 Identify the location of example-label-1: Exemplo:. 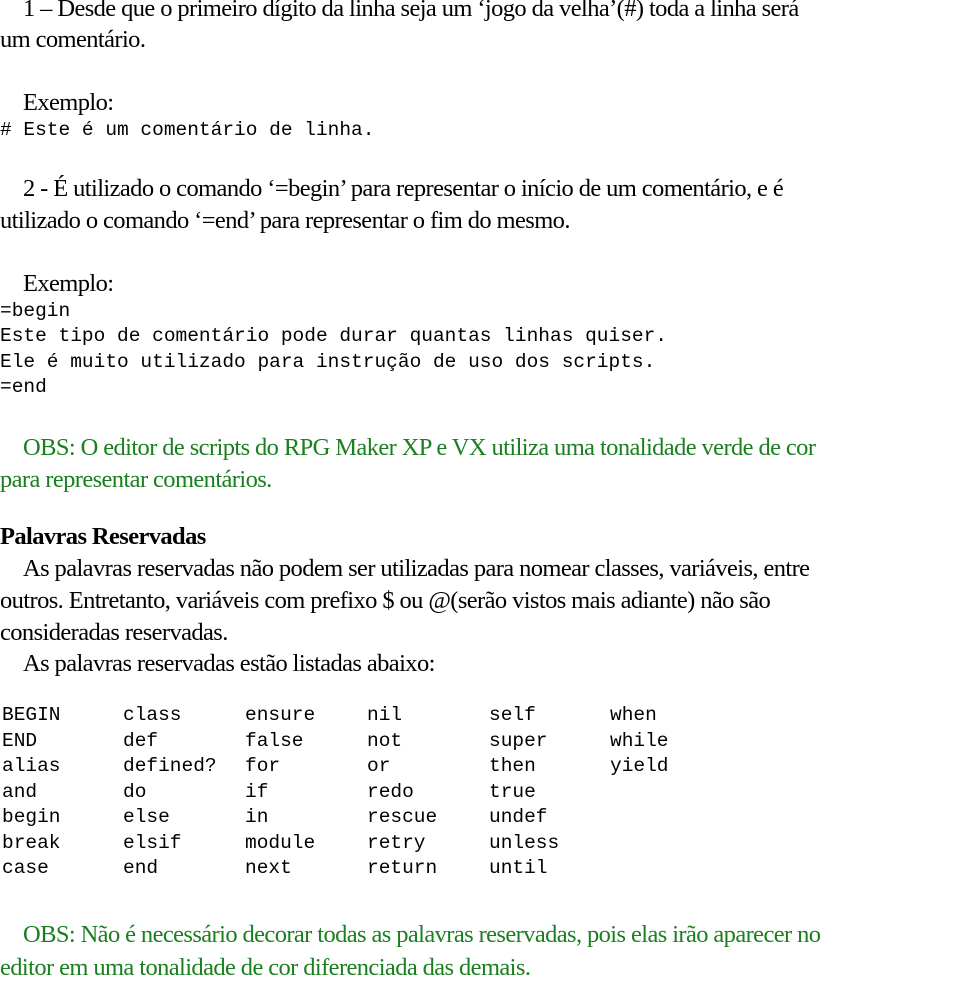
(68, 102).